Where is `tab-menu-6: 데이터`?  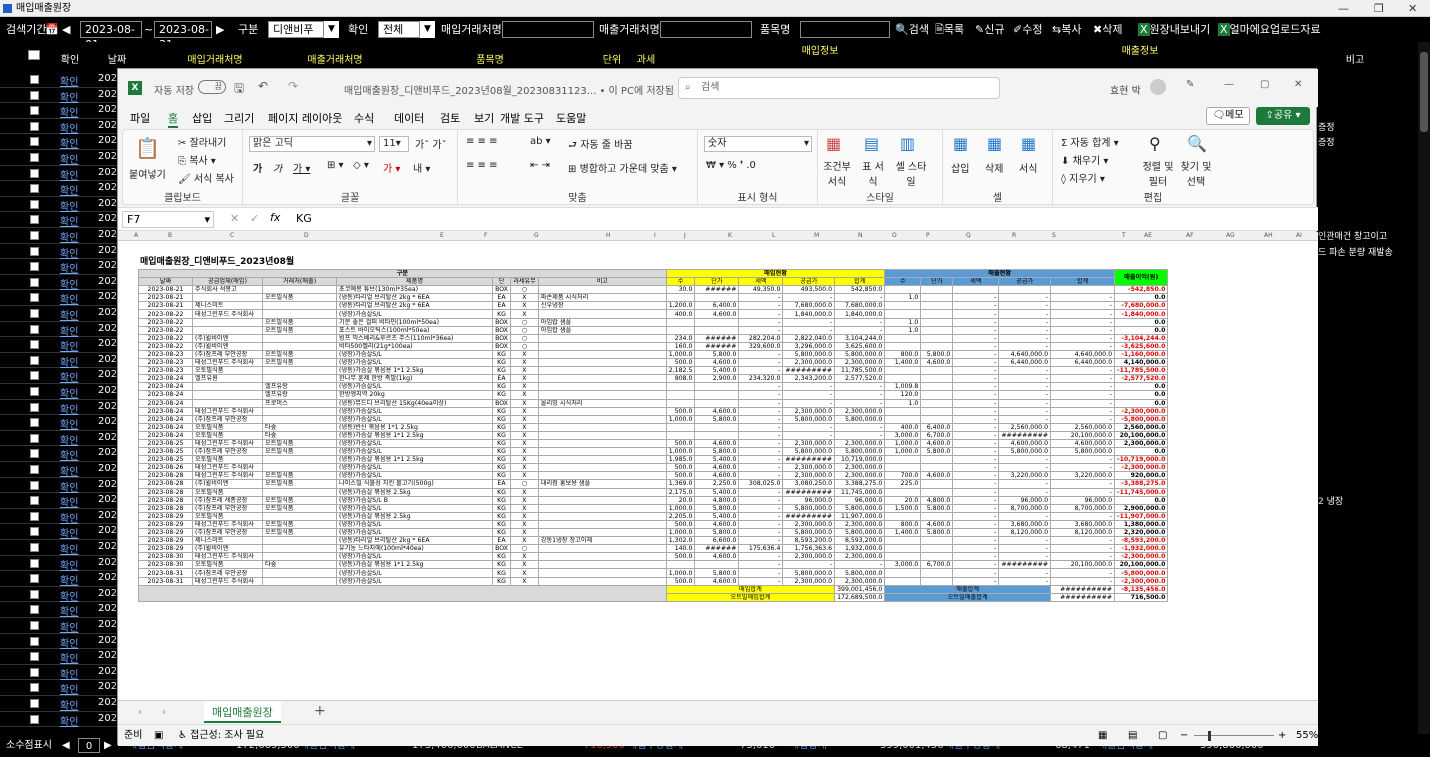
tab-menu-6: 데이터 is located at coordinates (409, 118).